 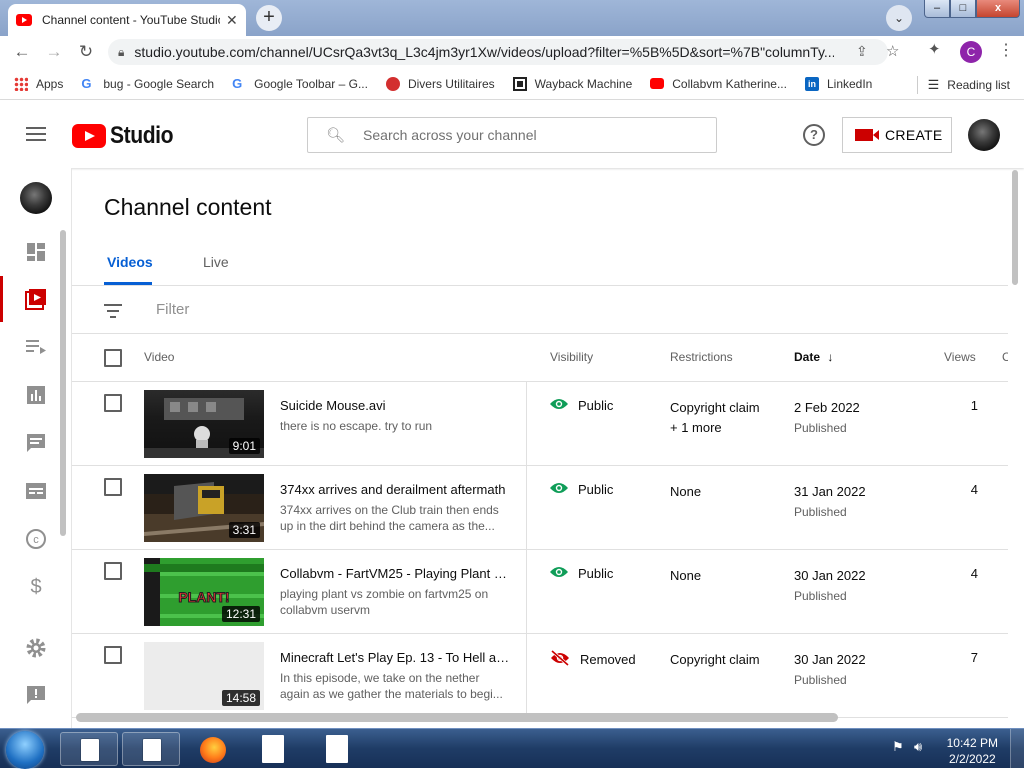 What do you see at coordinates (213, 750) in the screenshot?
I see `firefox-icon` at bounding box center [213, 750].